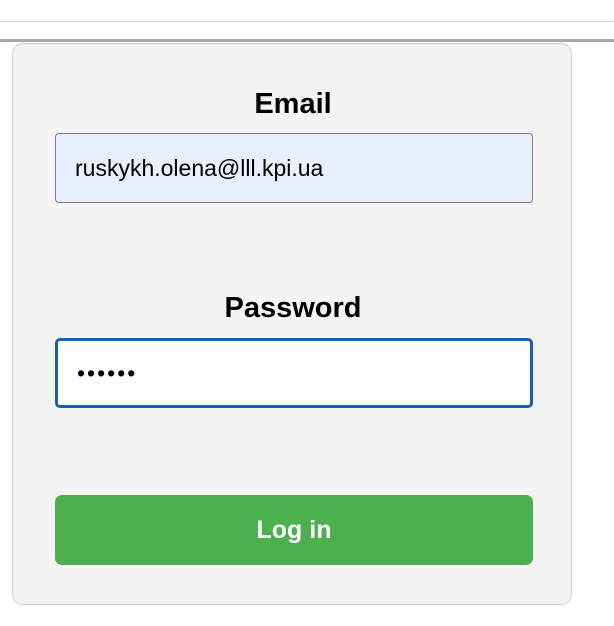  Describe the element at coordinates (307, 40) in the screenshot. I see `header-divider` at that location.